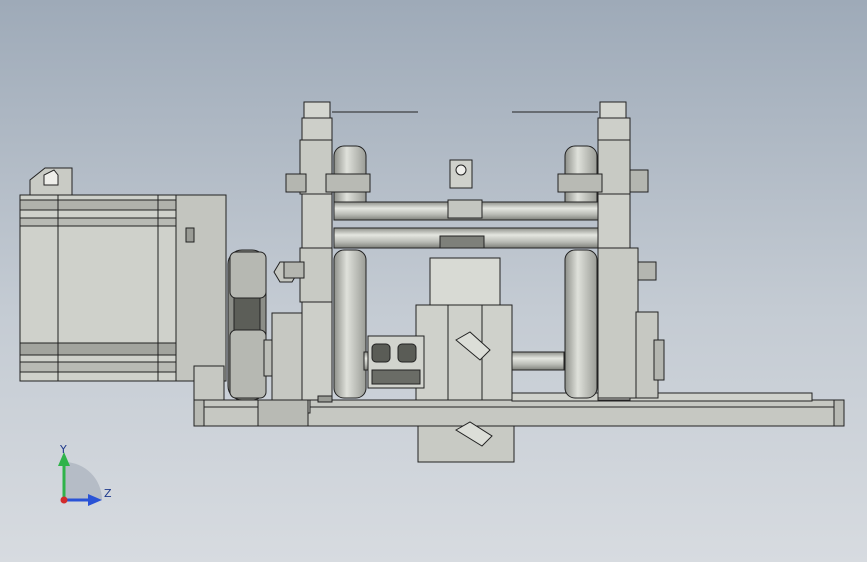  I want to click on shaft-collar, so click(396, 362).